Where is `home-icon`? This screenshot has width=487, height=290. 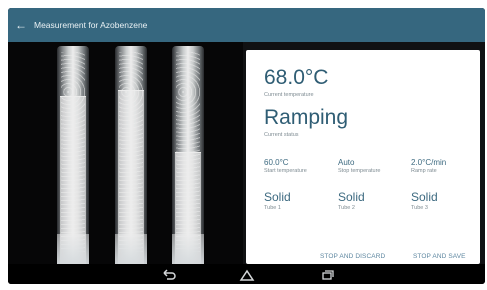 home-icon is located at coordinates (247, 274).